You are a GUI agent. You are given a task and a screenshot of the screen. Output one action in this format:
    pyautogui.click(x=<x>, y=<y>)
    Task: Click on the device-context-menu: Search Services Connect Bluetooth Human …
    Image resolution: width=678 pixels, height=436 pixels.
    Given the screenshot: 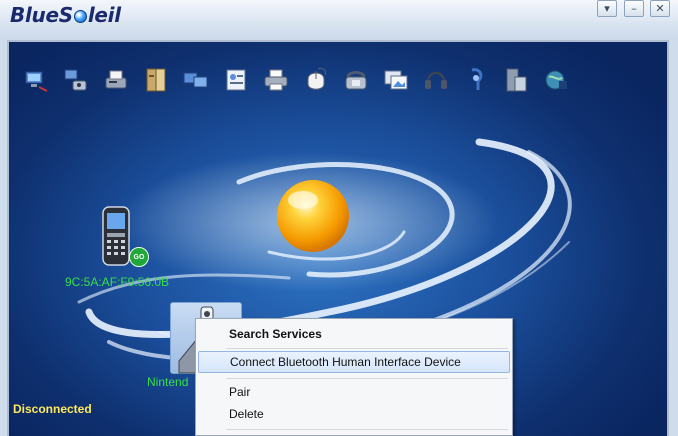 What is the action you would take?
    pyautogui.click(x=354, y=377)
    